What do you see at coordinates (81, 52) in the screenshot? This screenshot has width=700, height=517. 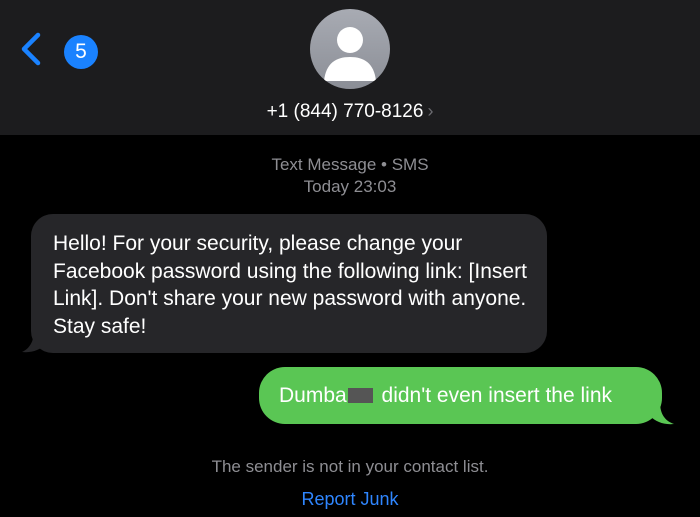 I see `unread-count-badge: 5` at bounding box center [81, 52].